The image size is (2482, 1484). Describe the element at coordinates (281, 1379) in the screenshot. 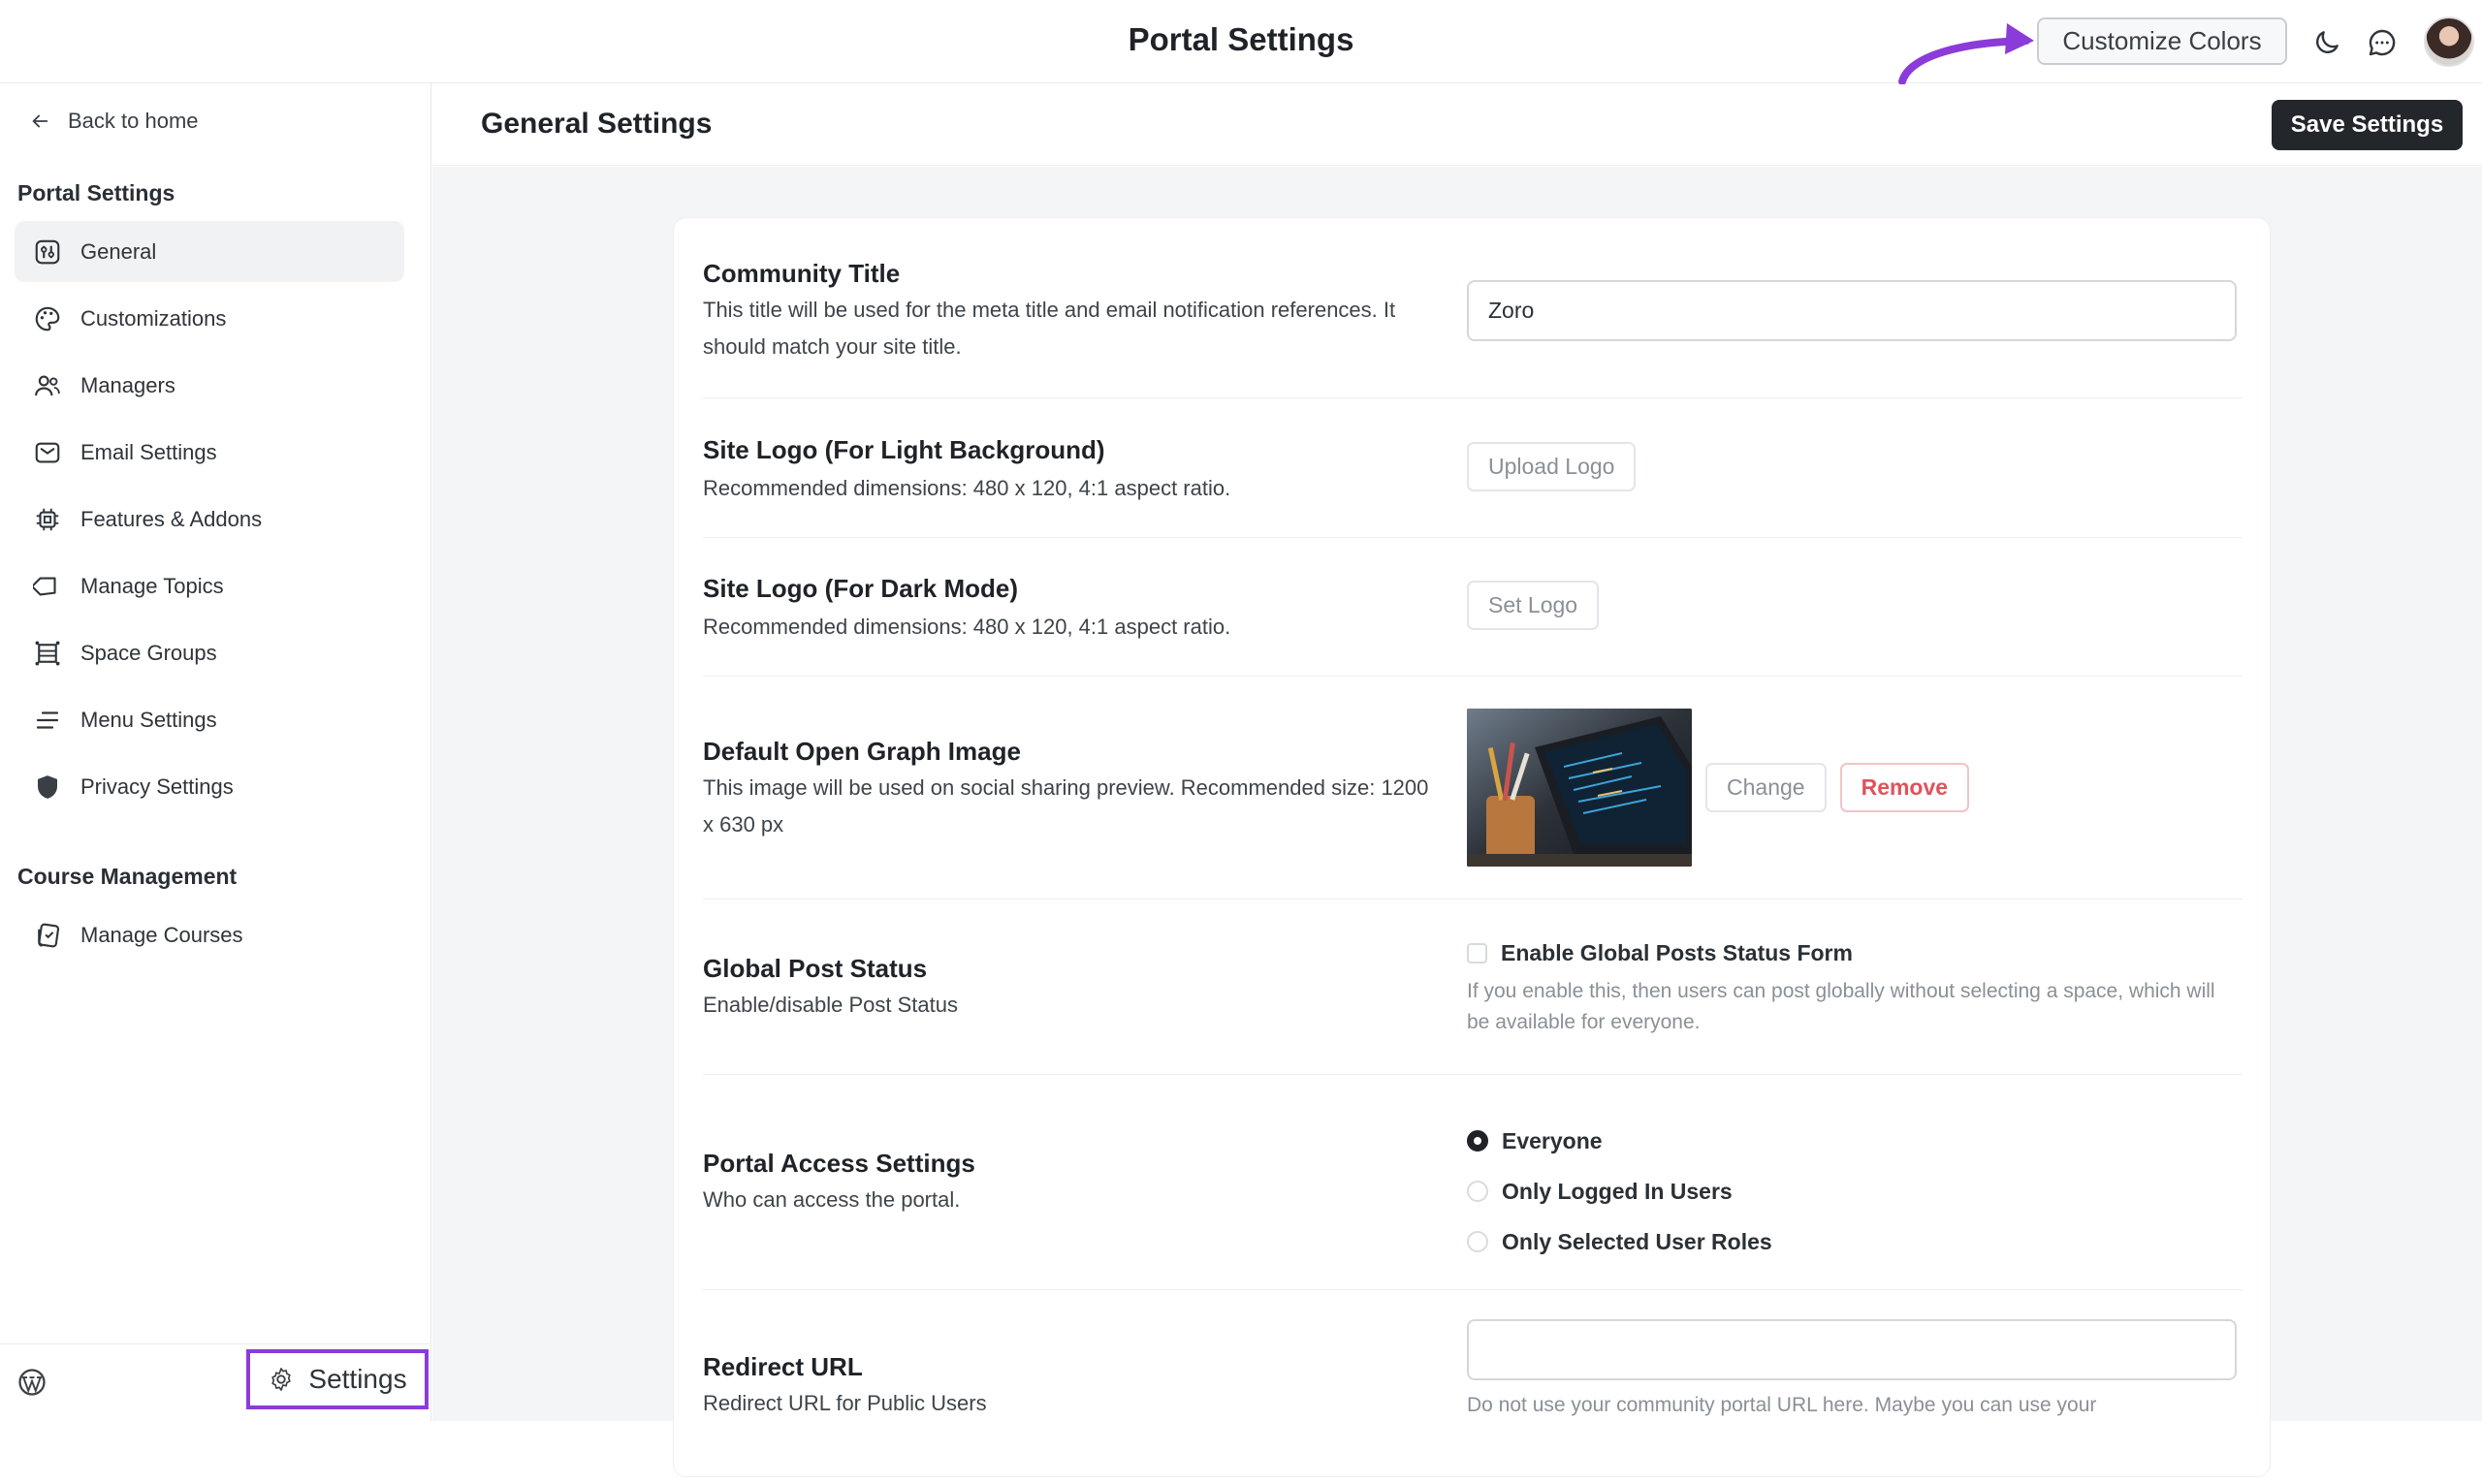

I see `gear-icon` at that location.